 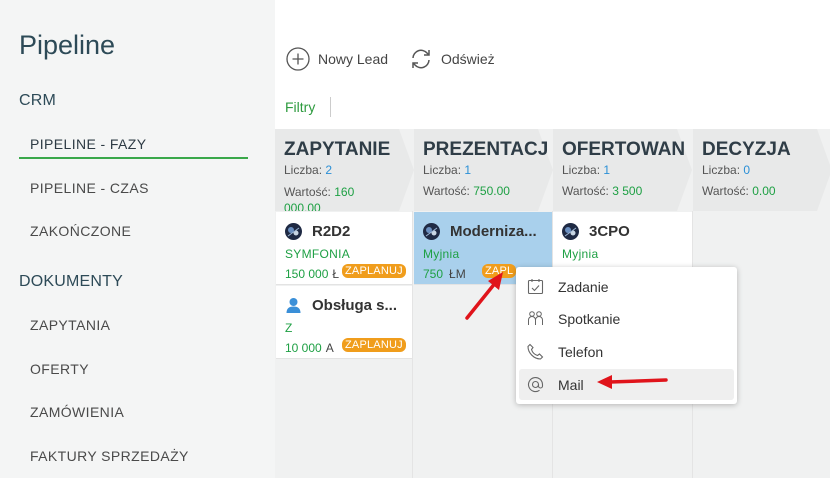 What do you see at coordinates (344, 322) in the screenshot?
I see `lead-card-obsluga: Obsługa s... Z 10 000 A ZAPLANUJ` at bounding box center [344, 322].